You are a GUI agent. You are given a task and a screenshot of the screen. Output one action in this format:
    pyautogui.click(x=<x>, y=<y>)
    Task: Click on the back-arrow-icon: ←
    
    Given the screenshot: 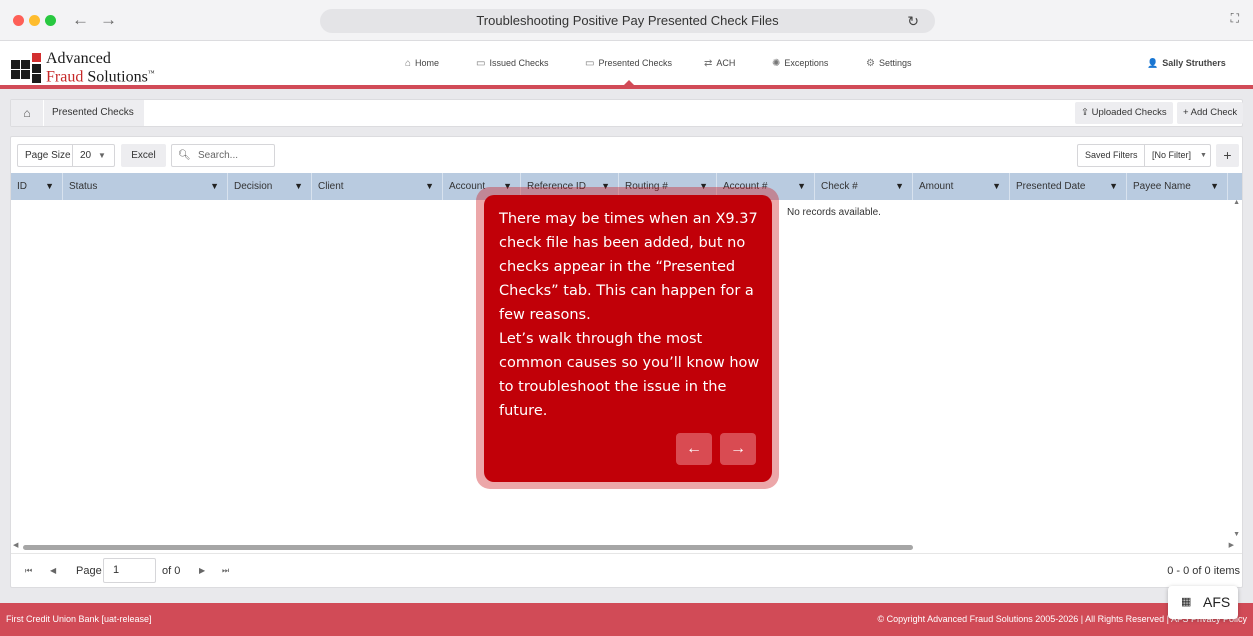 What is the action you would take?
    pyautogui.click(x=80, y=20)
    